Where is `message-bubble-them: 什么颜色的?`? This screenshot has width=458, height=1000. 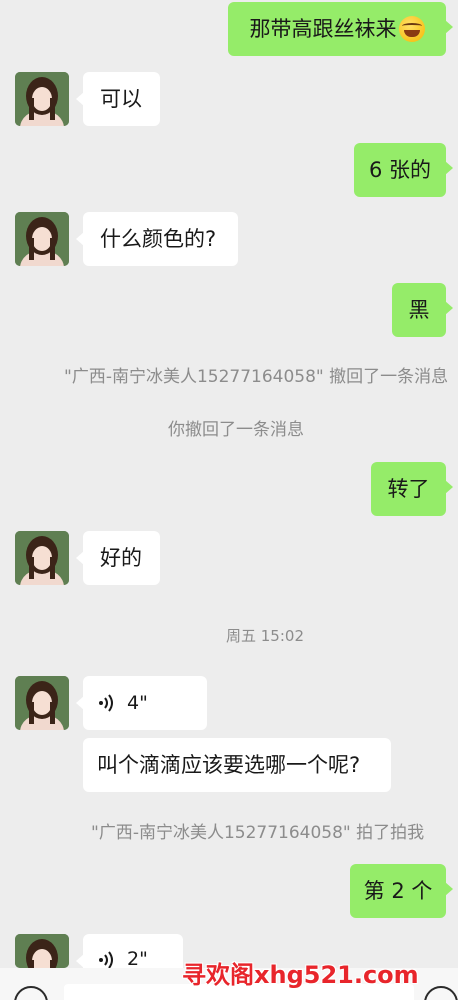 message-bubble-them: 什么颜色的? is located at coordinates (157, 239).